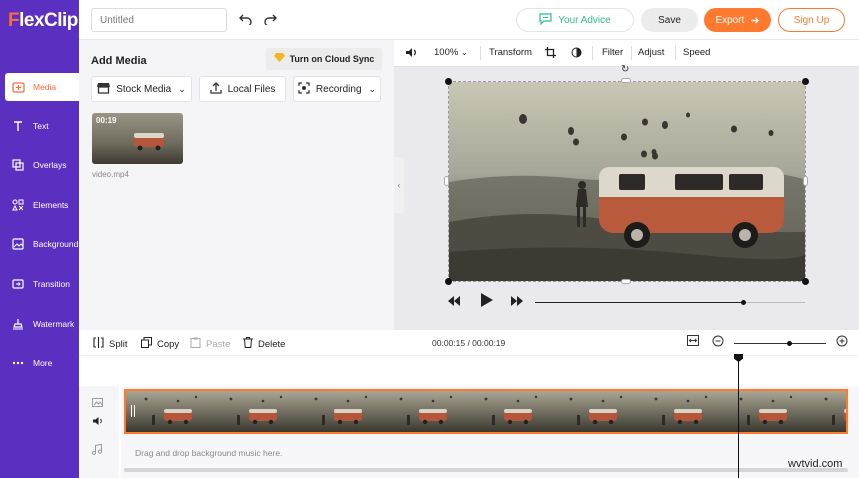  I want to click on crop-icon, so click(550, 54).